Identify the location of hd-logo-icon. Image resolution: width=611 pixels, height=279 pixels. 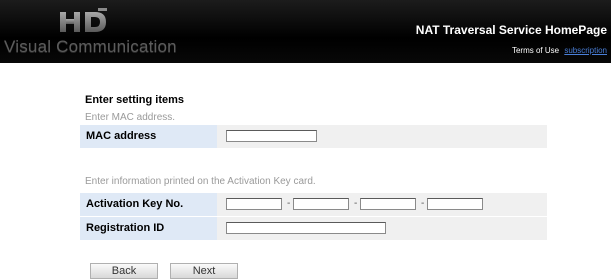
(83, 20).